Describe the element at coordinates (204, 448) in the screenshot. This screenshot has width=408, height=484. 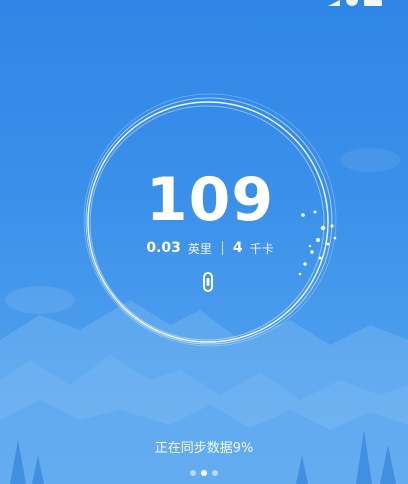
I see `sync-status-text: 正在同步数据9%` at that location.